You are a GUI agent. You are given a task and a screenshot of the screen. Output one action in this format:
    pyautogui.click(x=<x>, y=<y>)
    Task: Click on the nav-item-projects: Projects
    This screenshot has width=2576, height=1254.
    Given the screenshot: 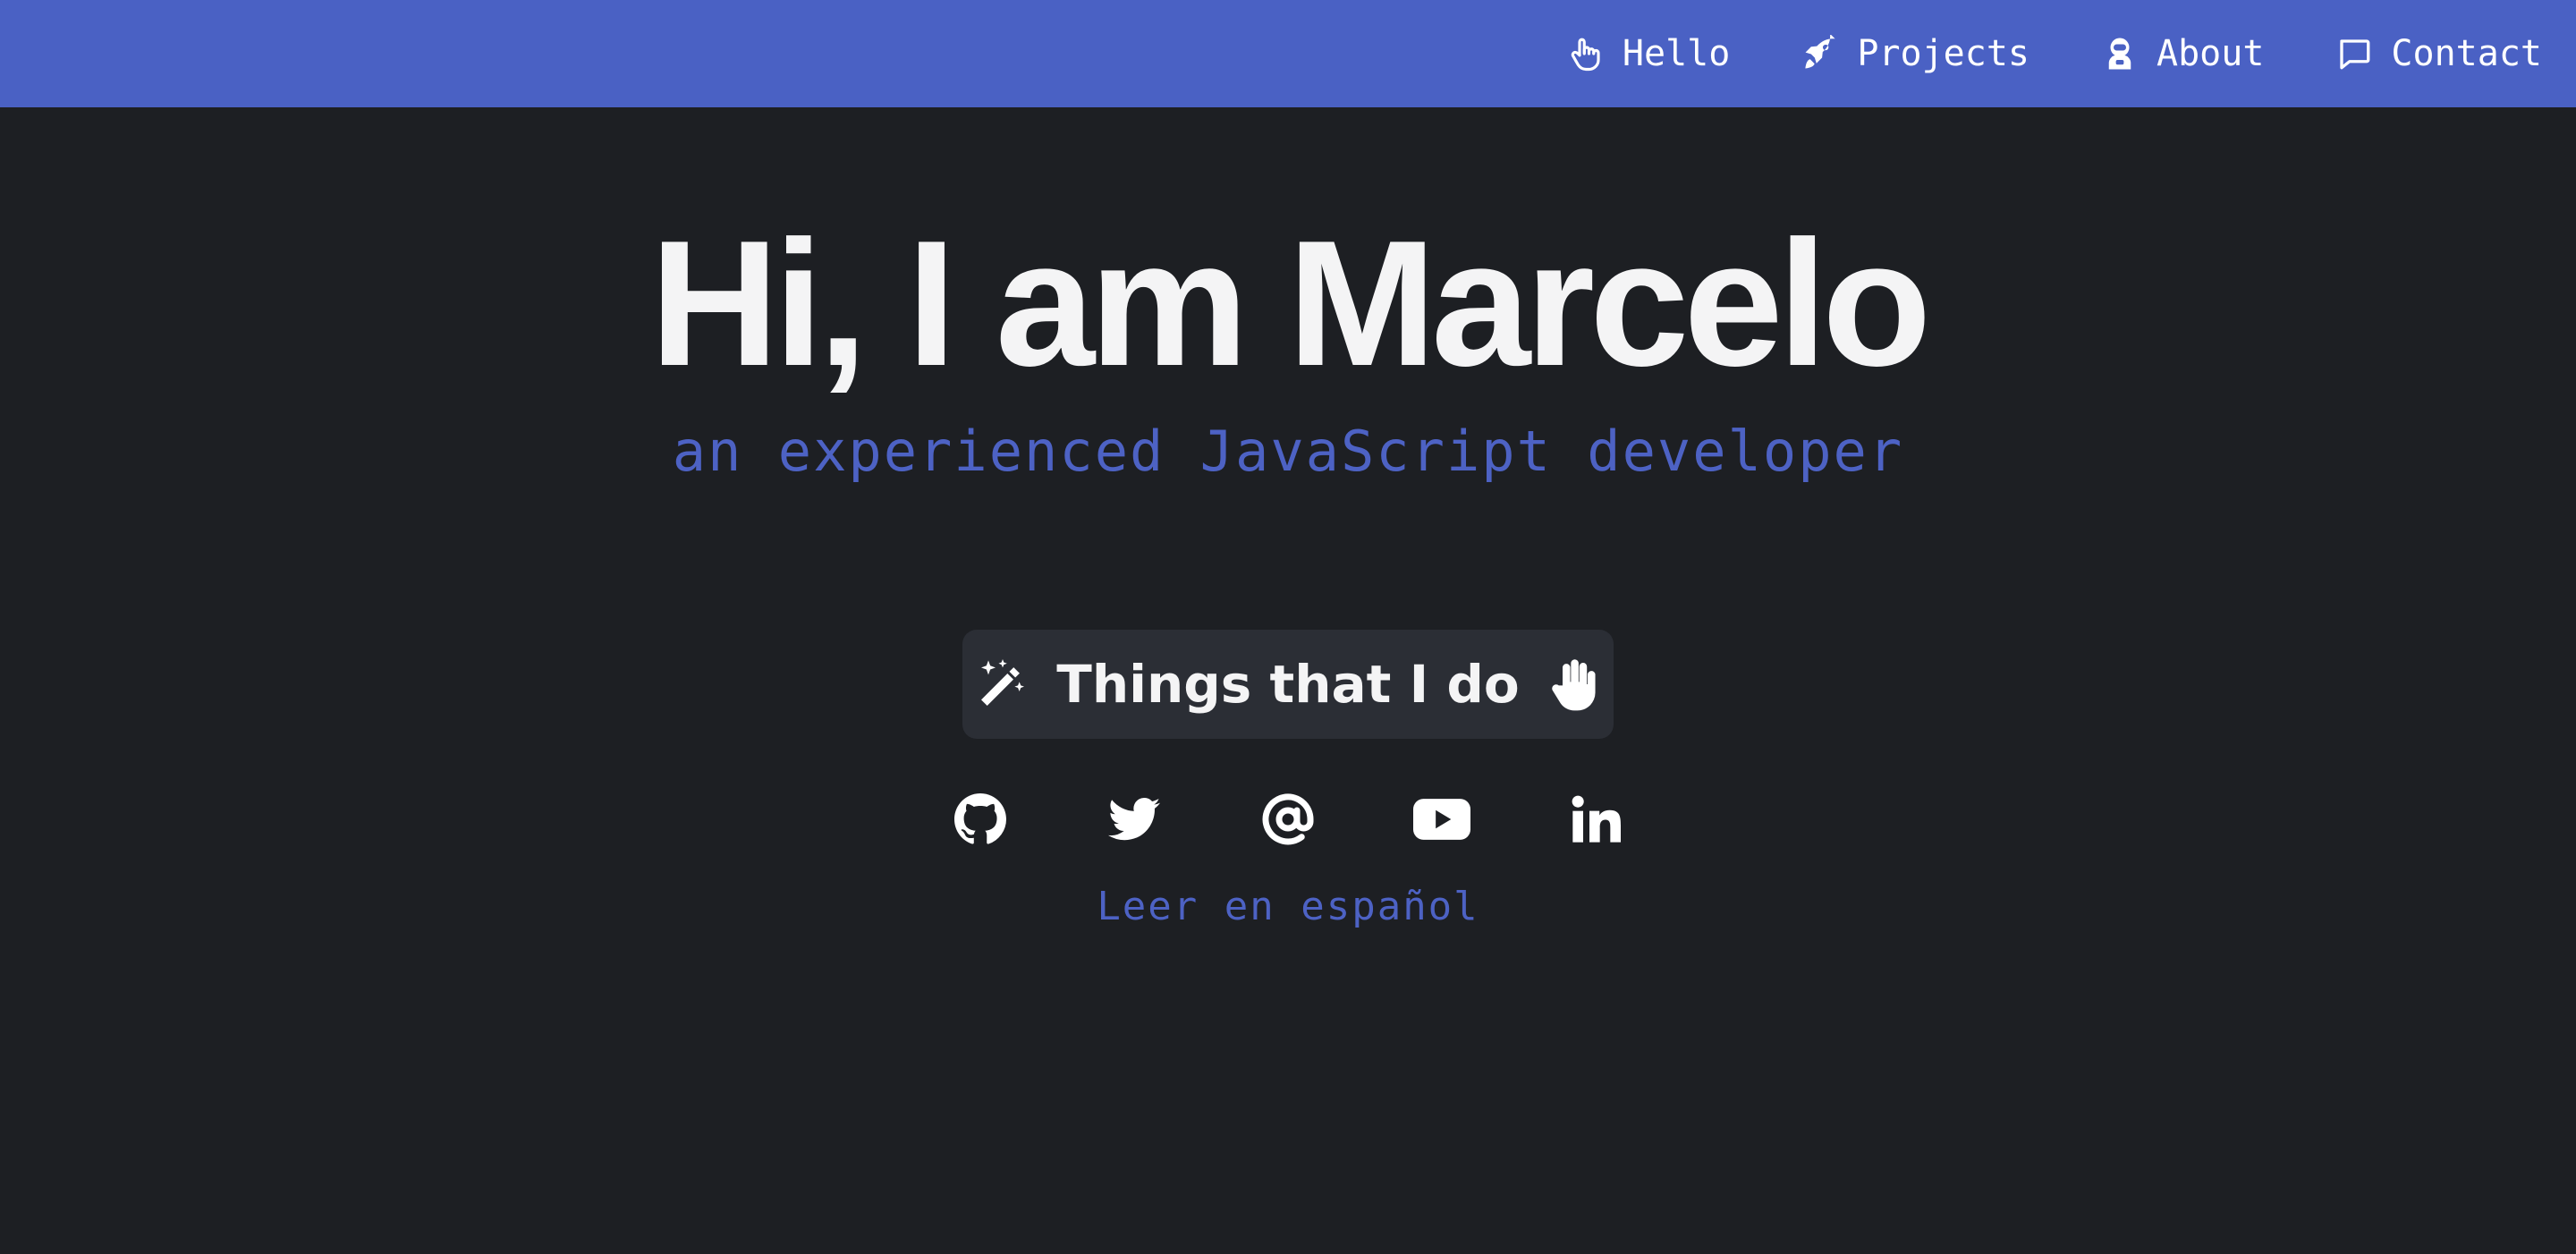 What is the action you would take?
    pyautogui.click(x=1915, y=53)
    